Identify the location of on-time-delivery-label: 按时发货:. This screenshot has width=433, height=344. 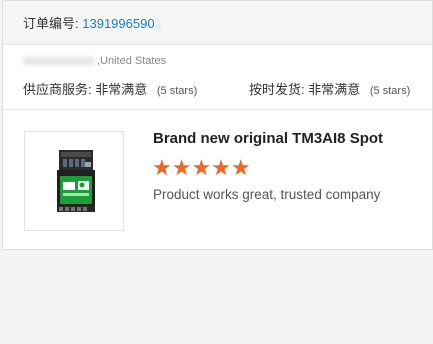
(277, 89).